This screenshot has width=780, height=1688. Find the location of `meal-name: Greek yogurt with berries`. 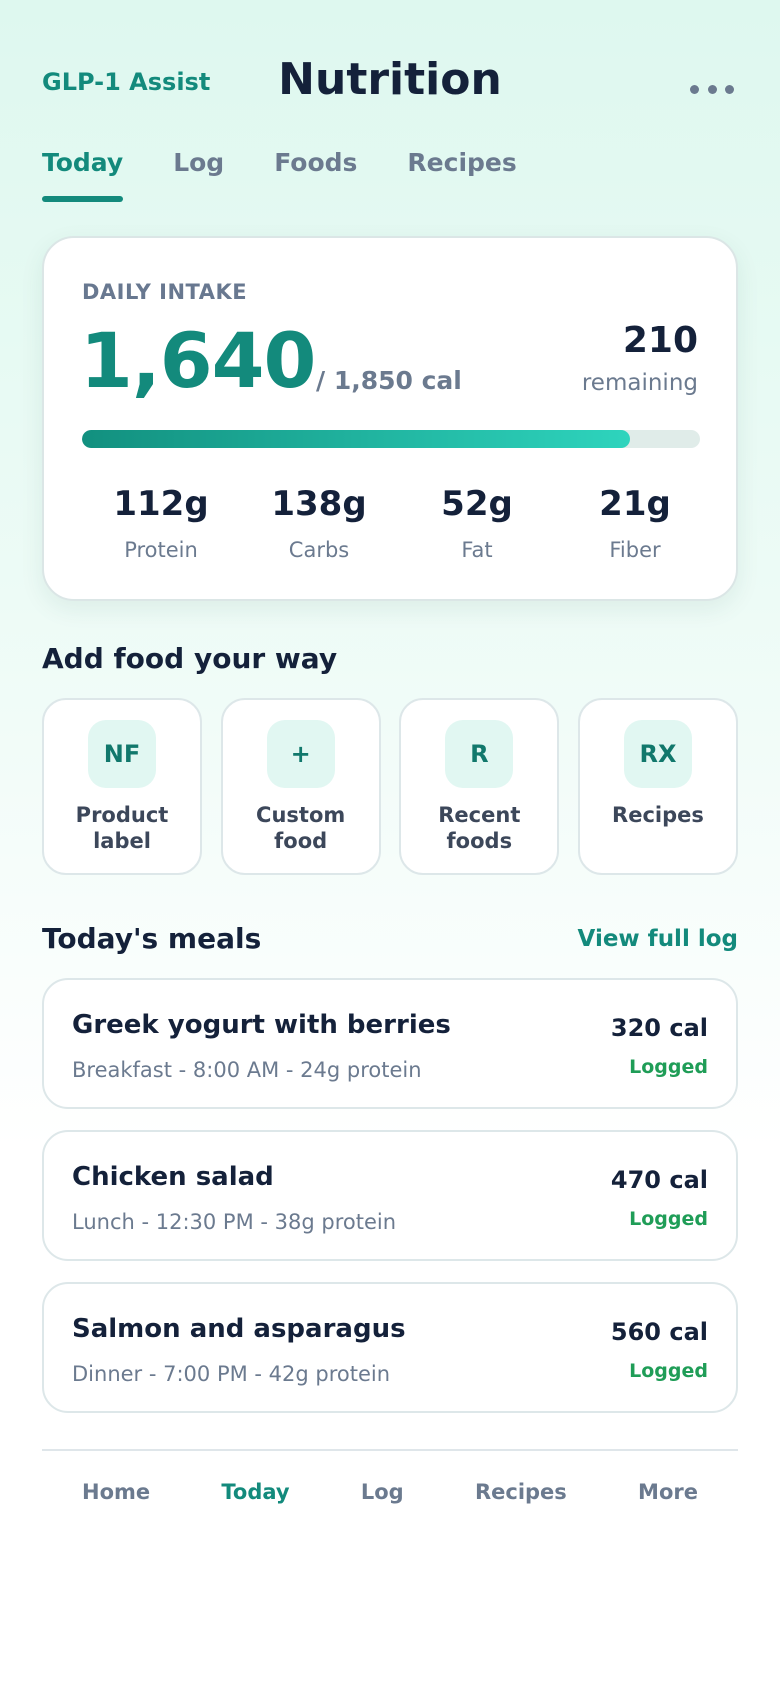

meal-name: Greek yogurt with berries is located at coordinates (261, 1025).